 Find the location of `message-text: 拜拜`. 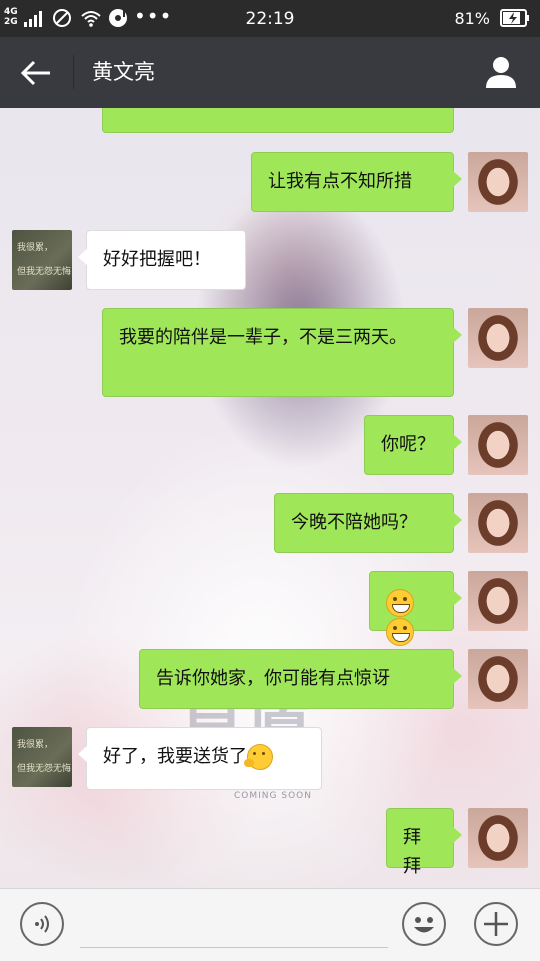

message-text: 拜拜 is located at coordinates (412, 852).